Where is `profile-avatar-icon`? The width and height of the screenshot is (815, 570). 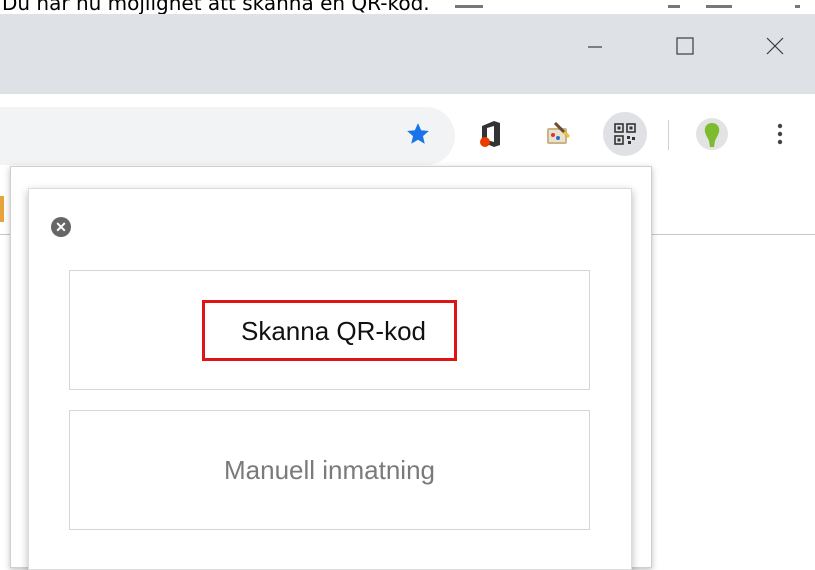
profile-avatar-icon is located at coordinates (712, 134).